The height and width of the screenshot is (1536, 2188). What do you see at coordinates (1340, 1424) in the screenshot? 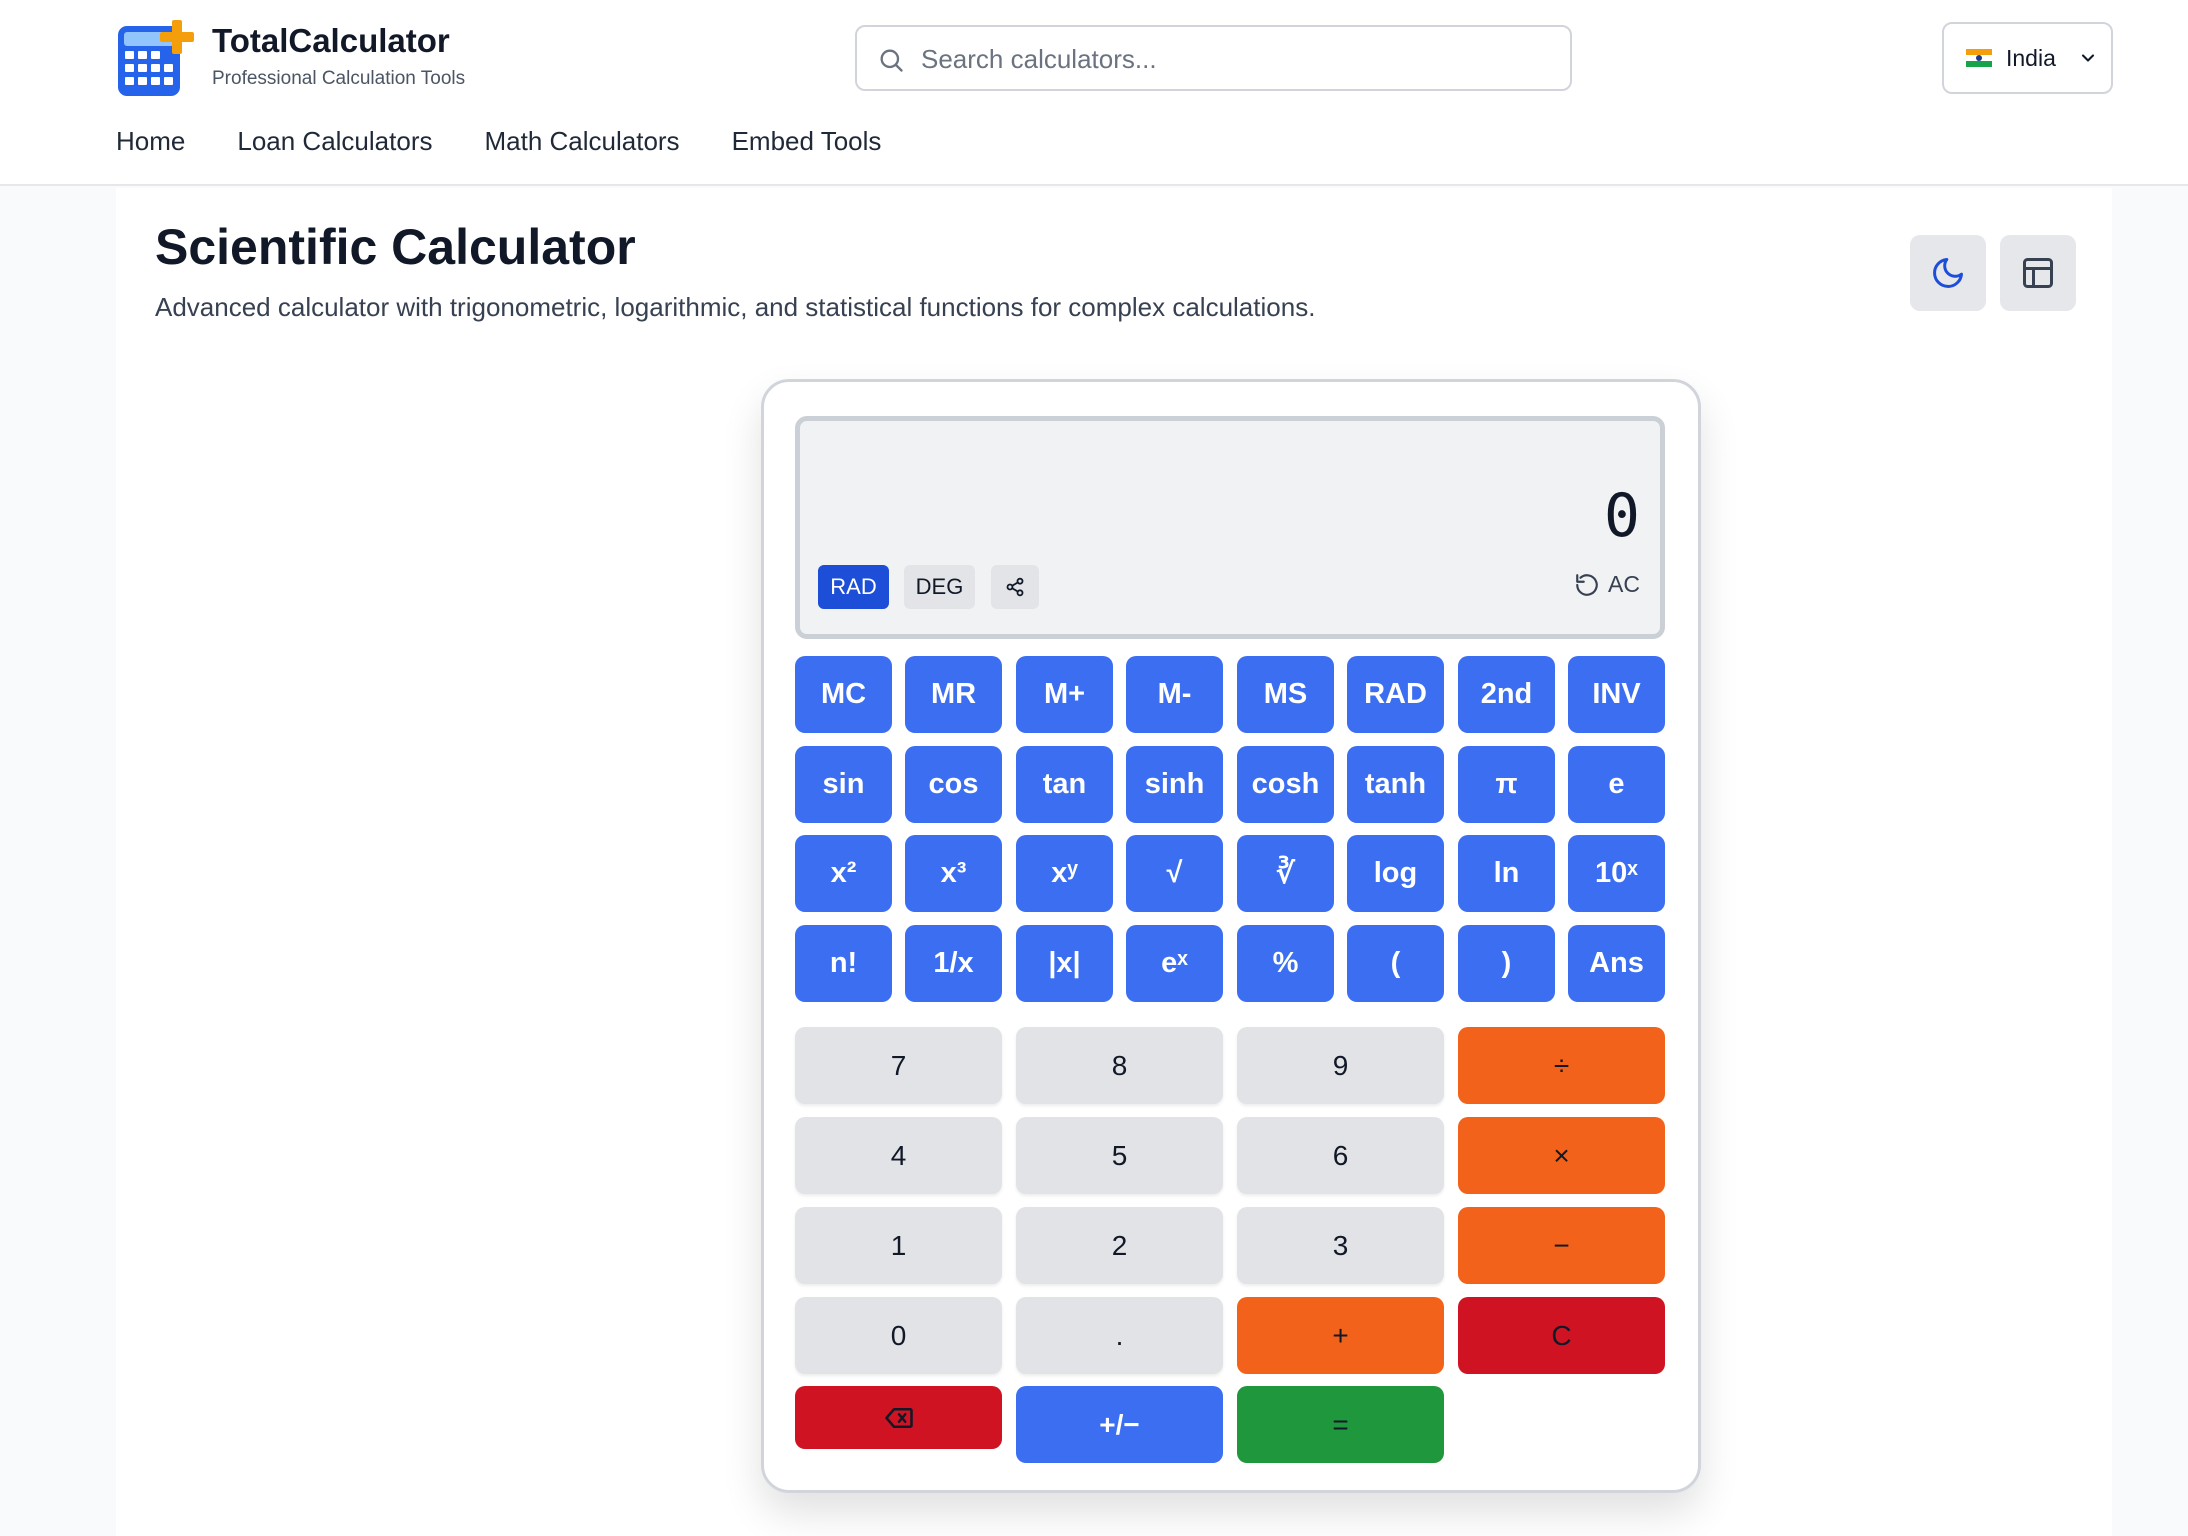
I see `equals-button: =` at bounding box center [1340, 1424].